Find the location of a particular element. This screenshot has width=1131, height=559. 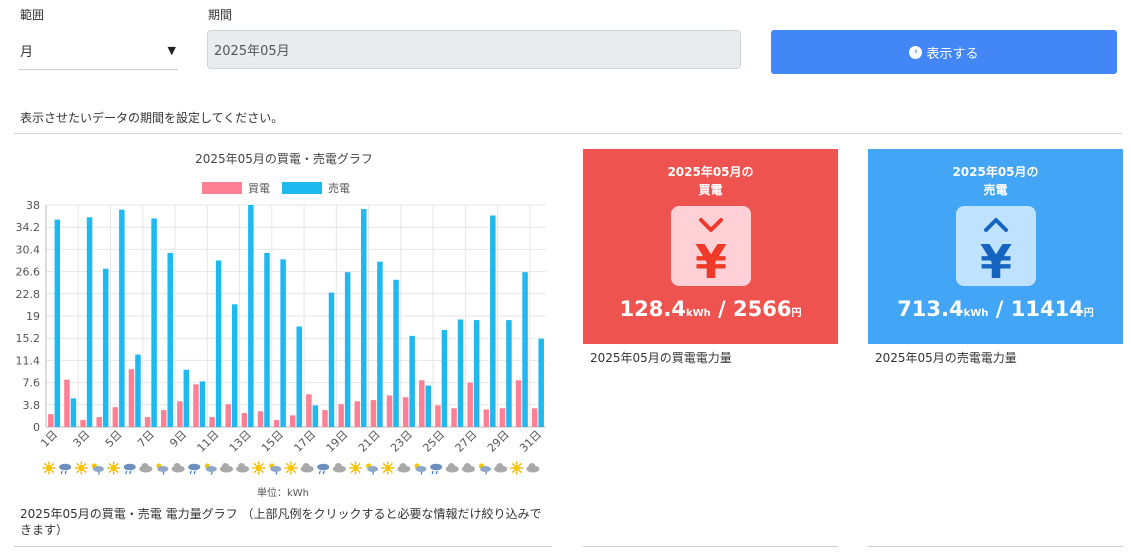

y-tick-label: 7.6 is located at coordinates (32, 383).